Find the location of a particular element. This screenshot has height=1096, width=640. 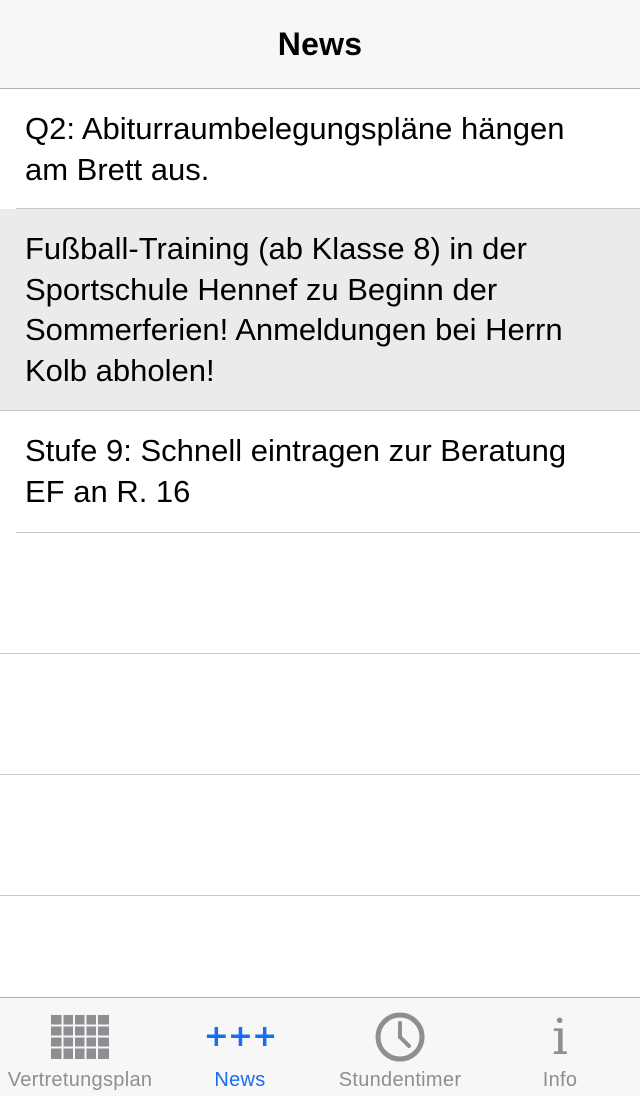

plus-icon: +++ is located at coordinates (240, 1037).